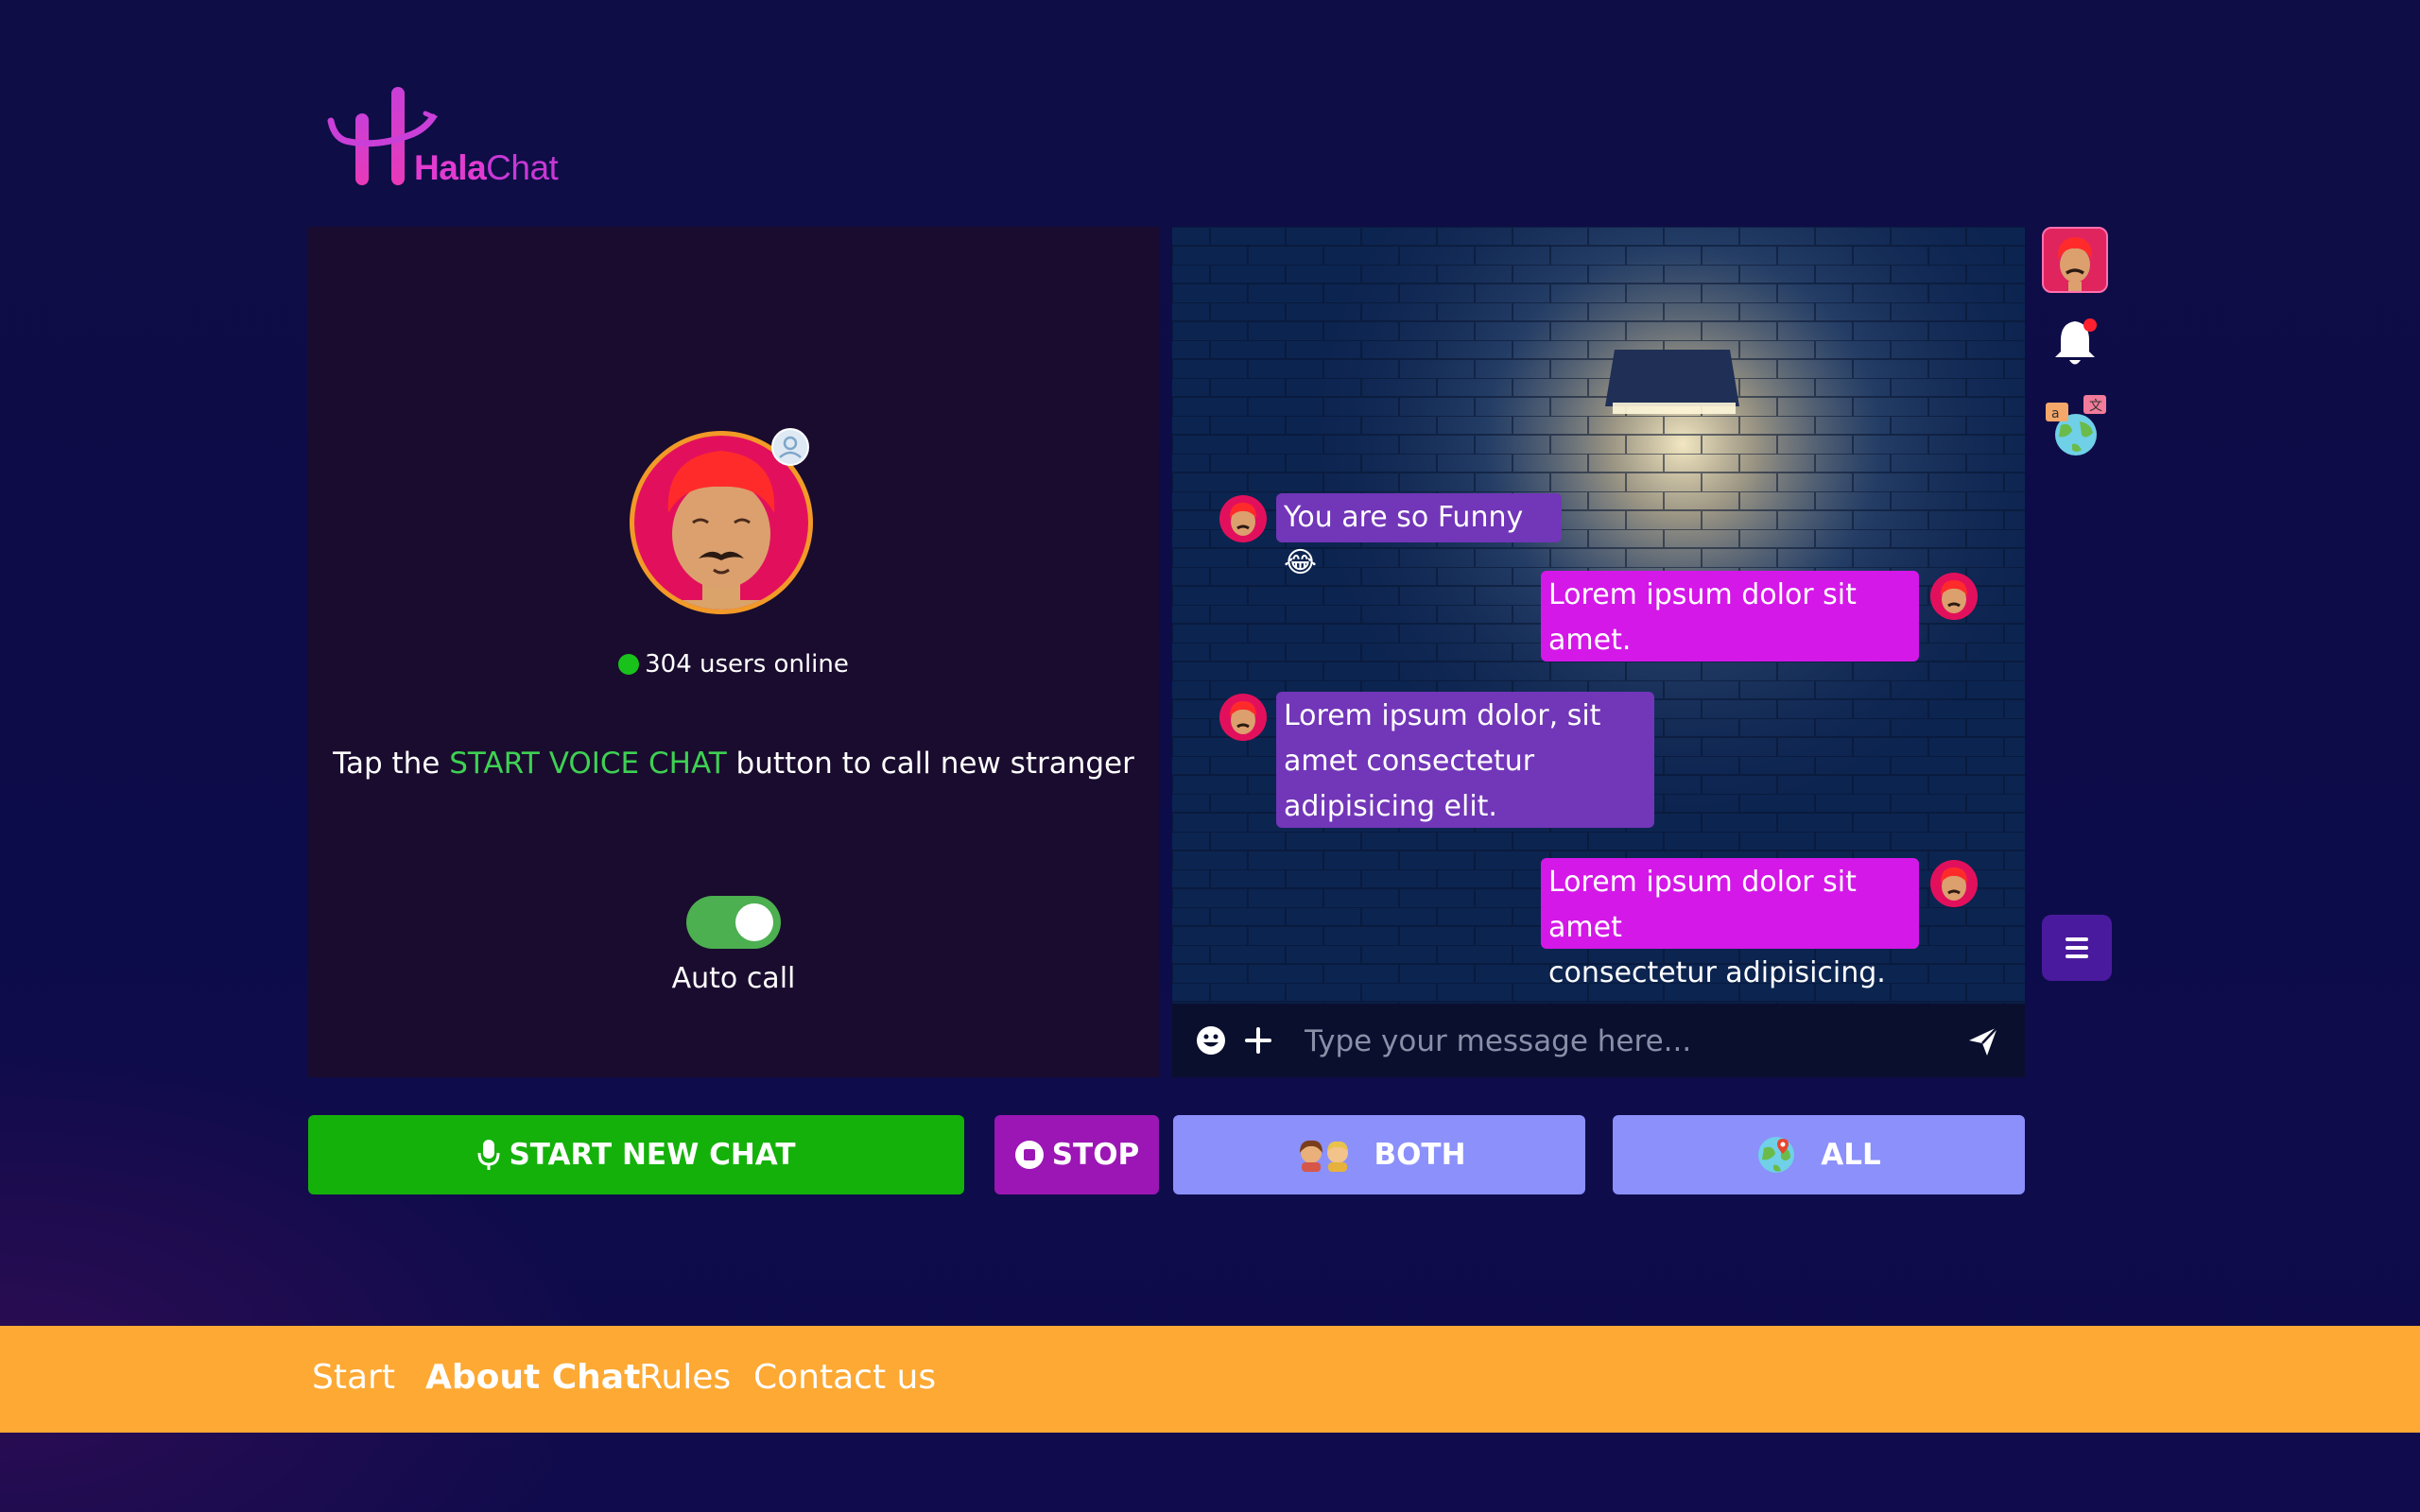 The height and width of the screenshot is (1512, 2420). I want to click on world-globe-icon, so click(1776, 1155).